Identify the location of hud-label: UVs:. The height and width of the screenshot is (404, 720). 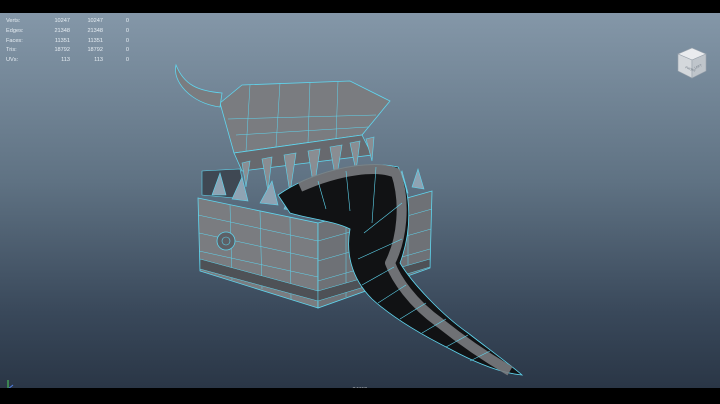
(12, 60).